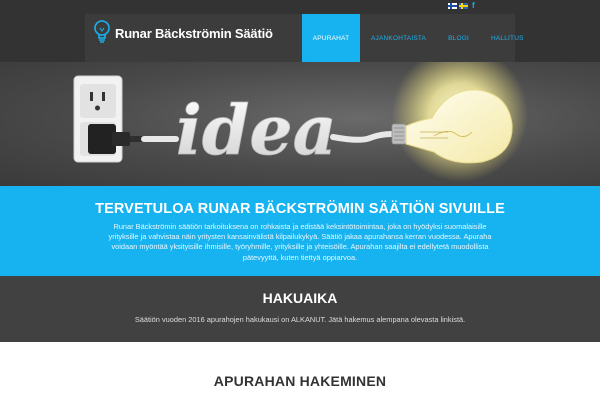  Describe the element at coordinates (398, 38) in the screenshot. I see `nav-item-ajankohtaista: AJANKOHTAISTA` at that location.